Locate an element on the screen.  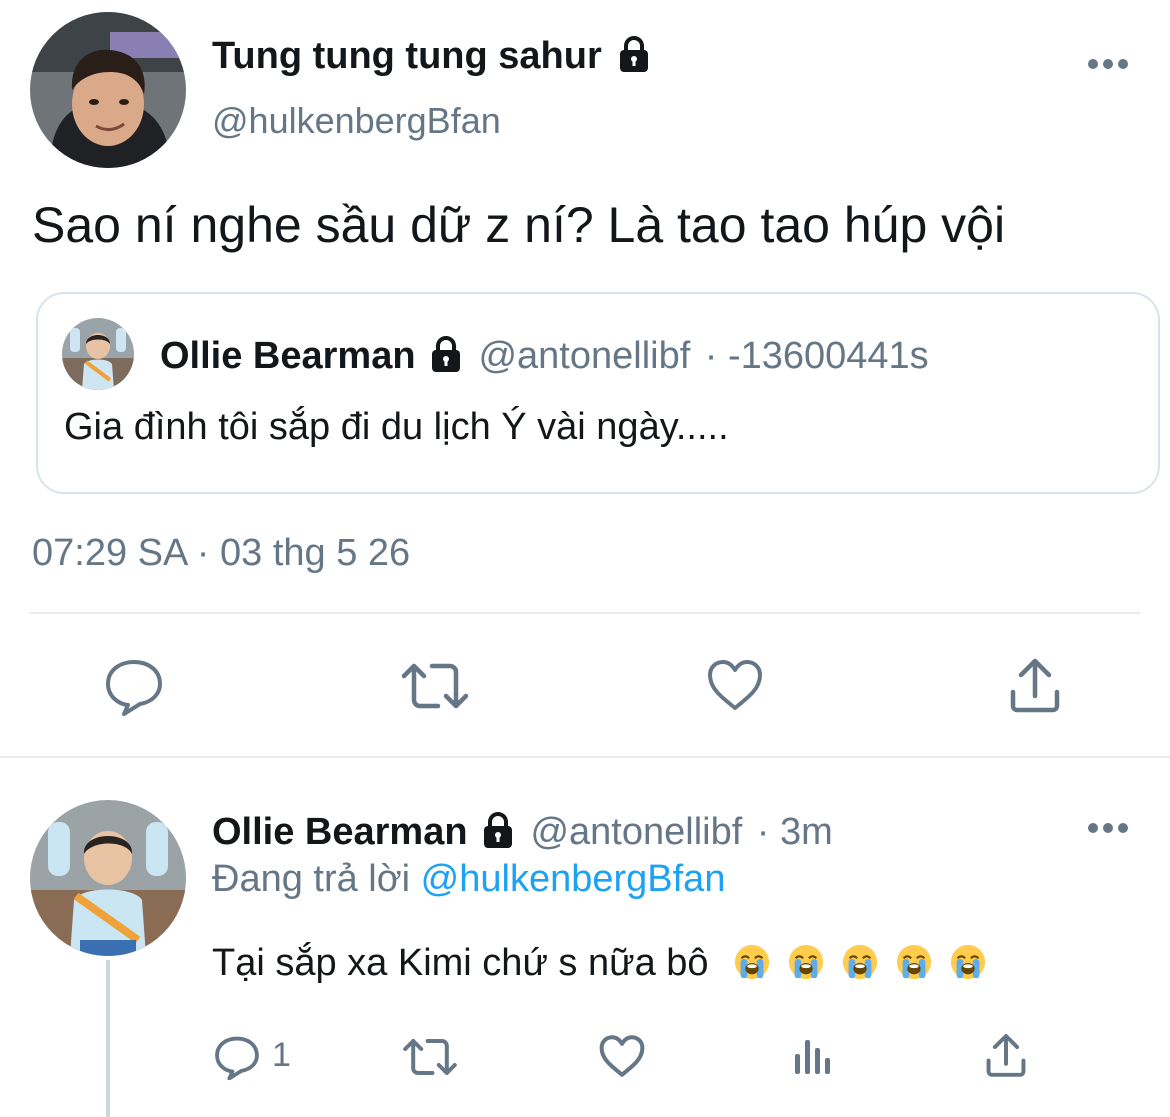
more-options-button is located at coordinates (1108, 64).